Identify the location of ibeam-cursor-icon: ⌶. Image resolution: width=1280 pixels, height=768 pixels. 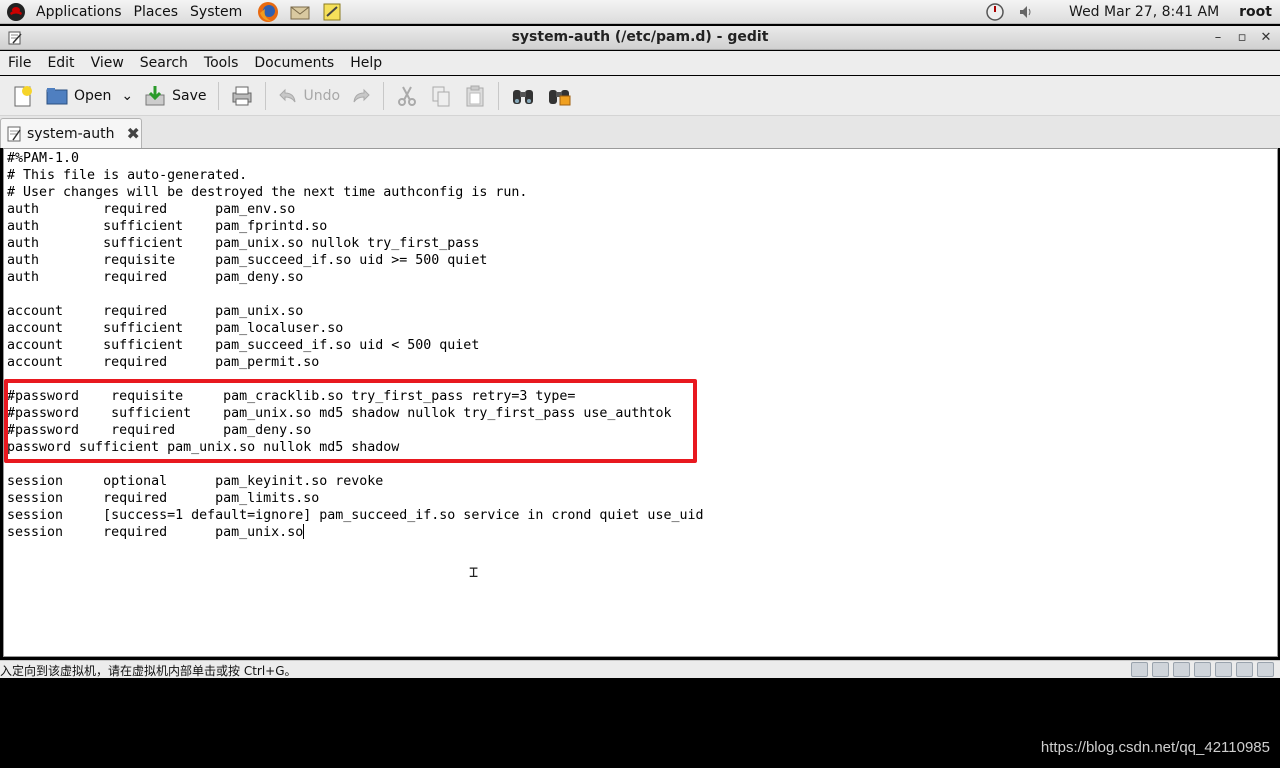
(474, 572).